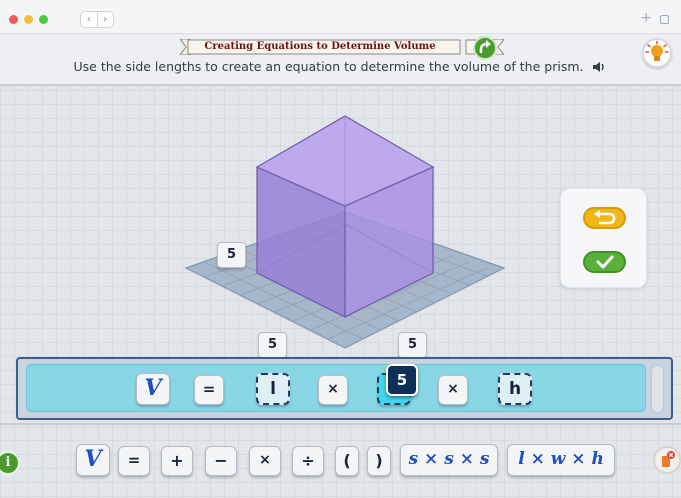 The height and width of the screenshot is (498, 681). I want to click on exit-icon, so click(668, 459).